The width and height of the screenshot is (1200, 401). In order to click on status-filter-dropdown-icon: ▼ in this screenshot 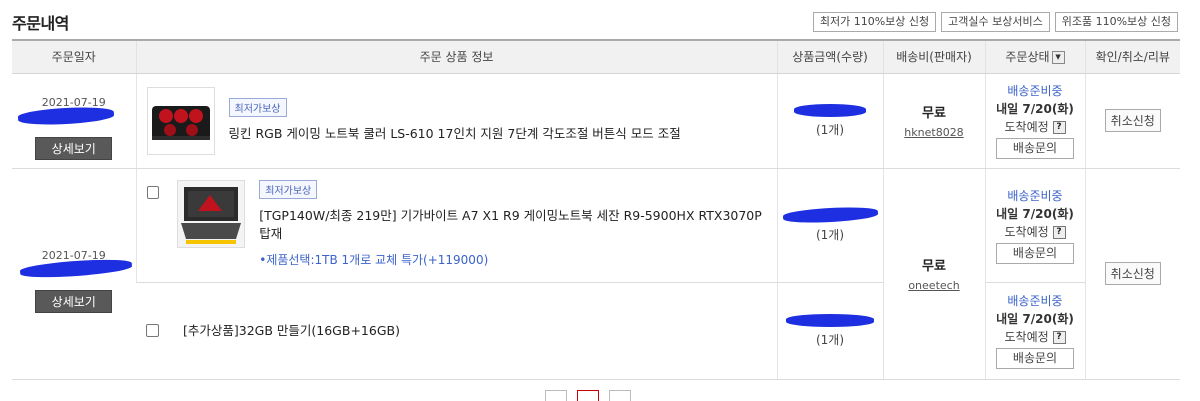, I will do `click(1058, 58)`.